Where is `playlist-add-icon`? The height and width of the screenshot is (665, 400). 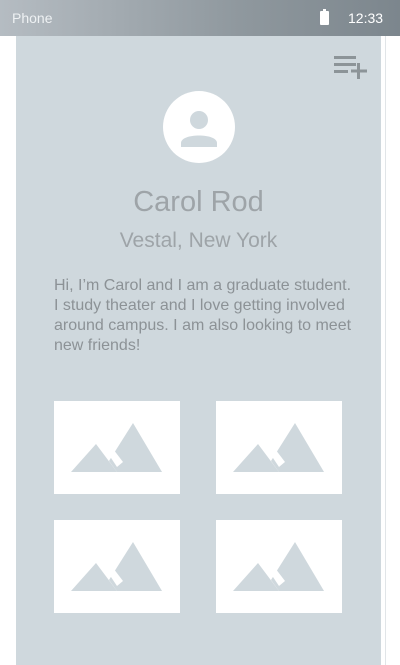
playlist-add-icon is located at coordinates (351, 66).